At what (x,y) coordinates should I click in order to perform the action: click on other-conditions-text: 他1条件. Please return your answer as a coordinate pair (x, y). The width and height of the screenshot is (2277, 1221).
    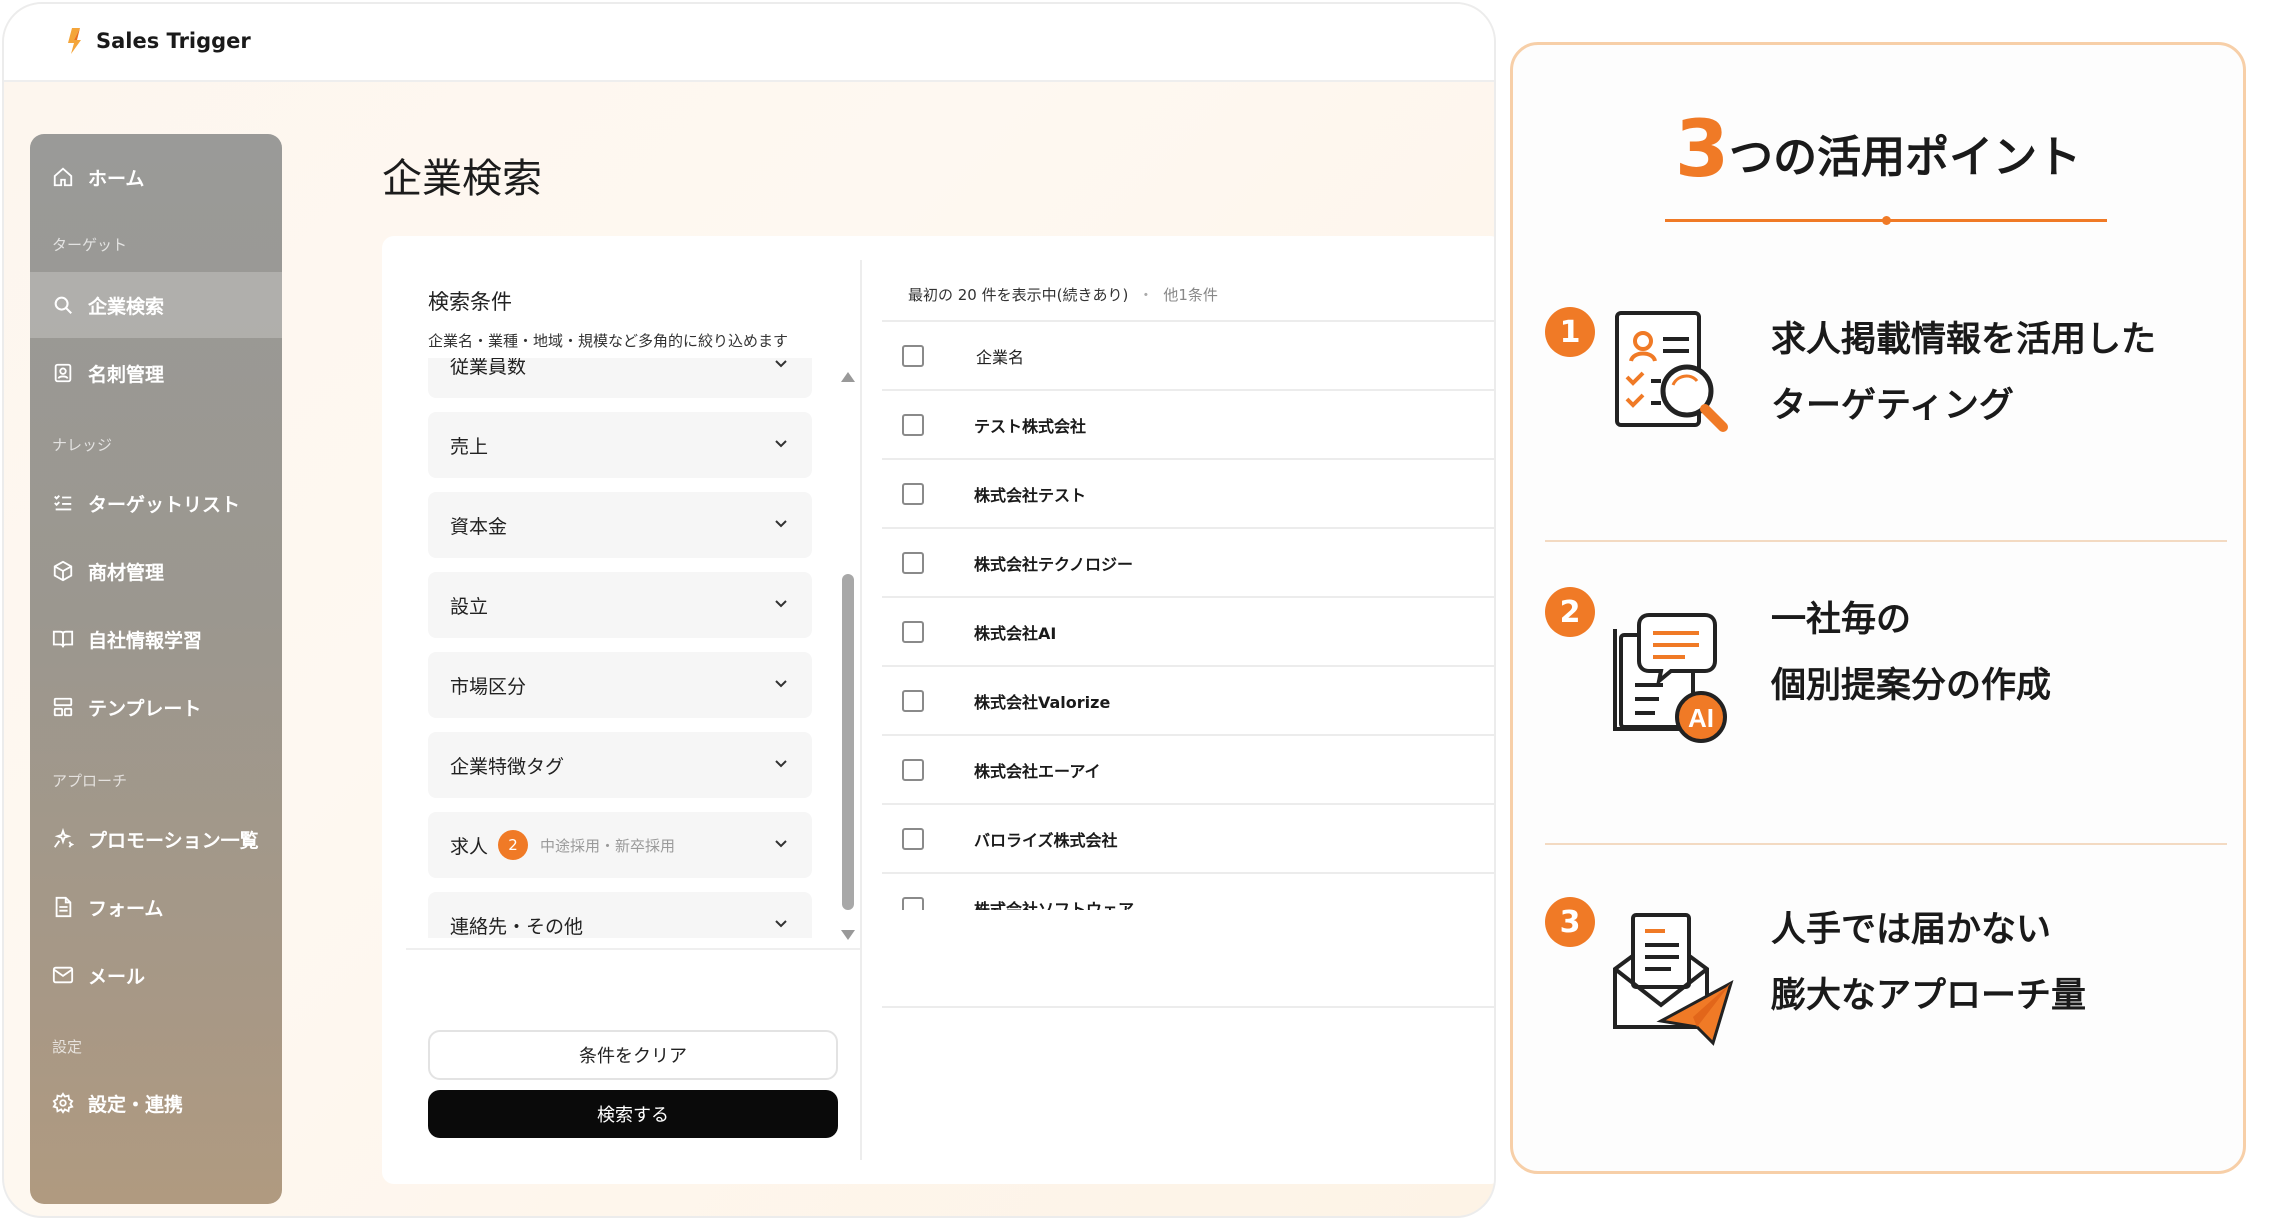
    Looking at the image, I should click on (1190, 295).